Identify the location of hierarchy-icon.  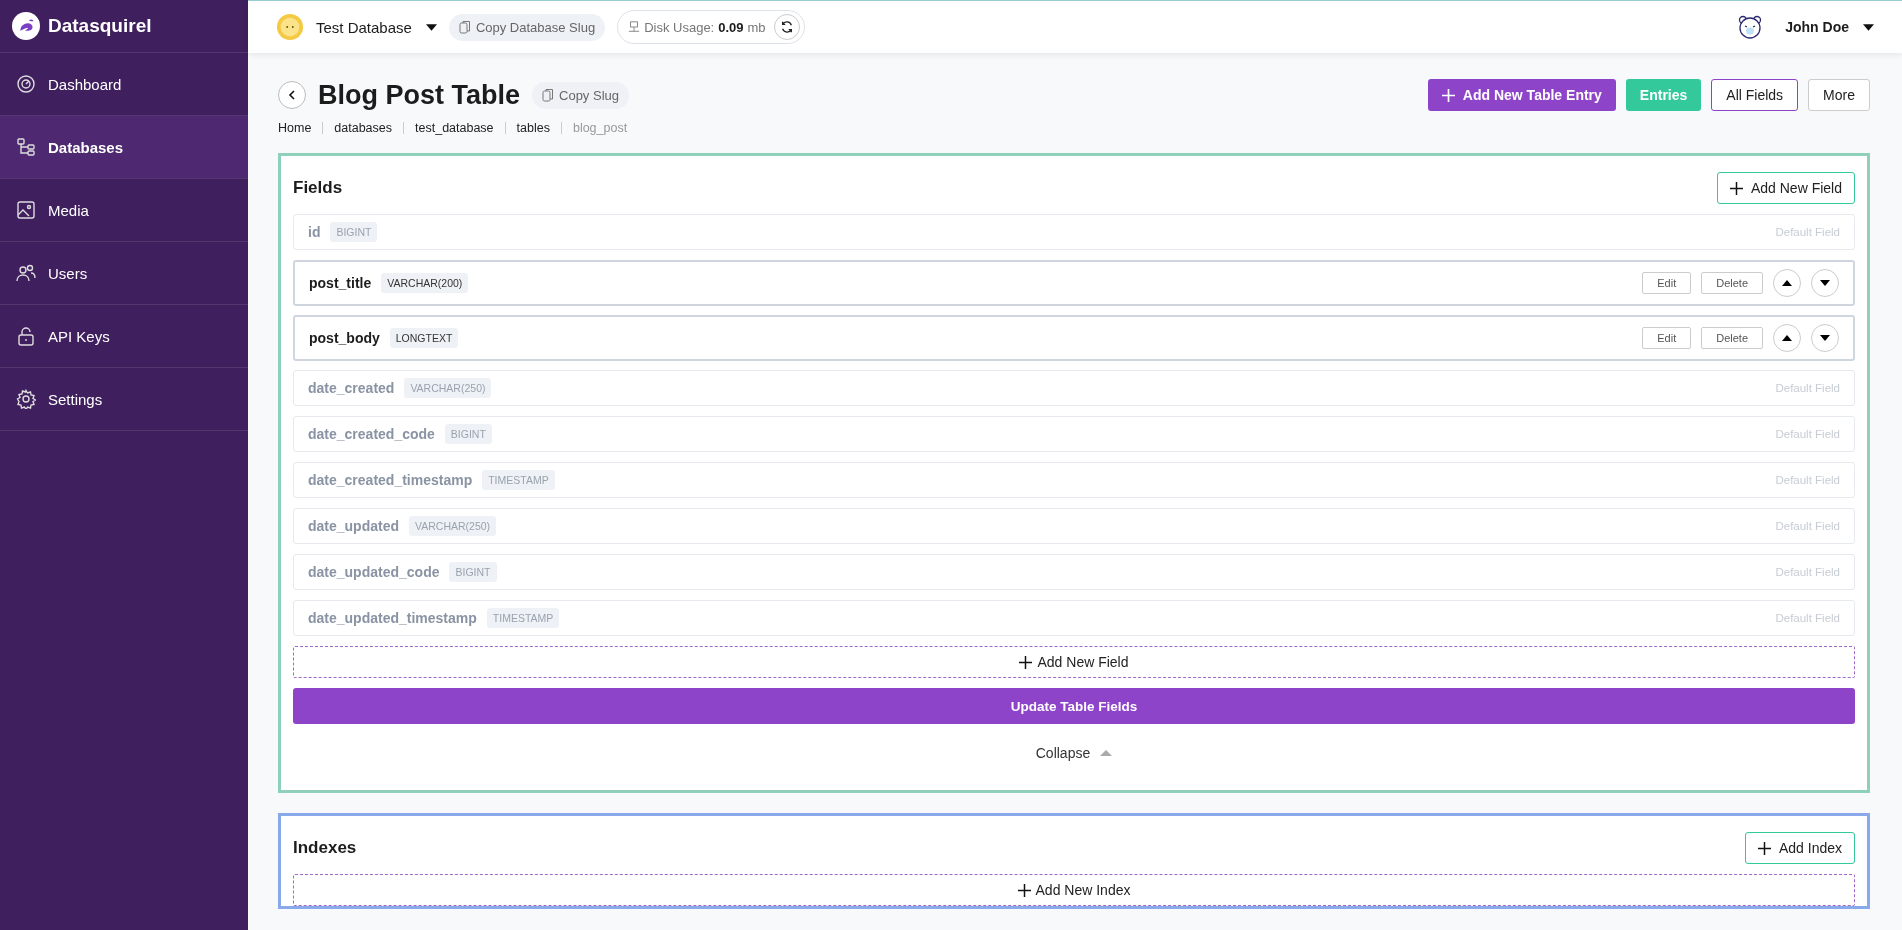
(26, 147).